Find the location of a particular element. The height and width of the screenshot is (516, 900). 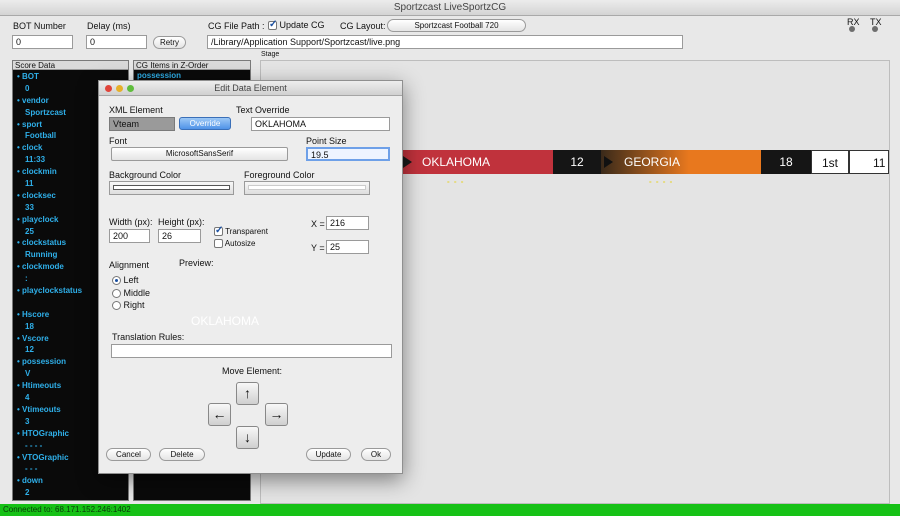

move-up-button: ↑ is located at coordinates (247, 393).